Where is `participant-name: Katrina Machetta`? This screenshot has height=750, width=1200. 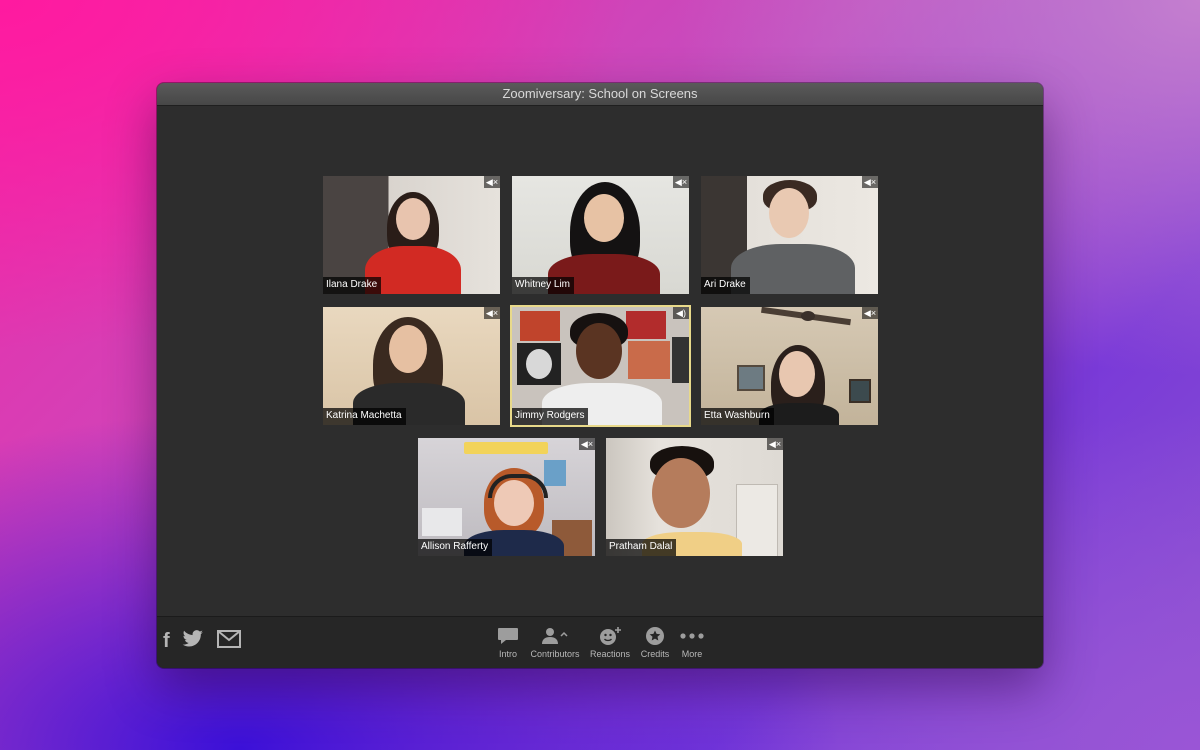 participant-name: Katrina Machetta is located at coordinates (364, 416).